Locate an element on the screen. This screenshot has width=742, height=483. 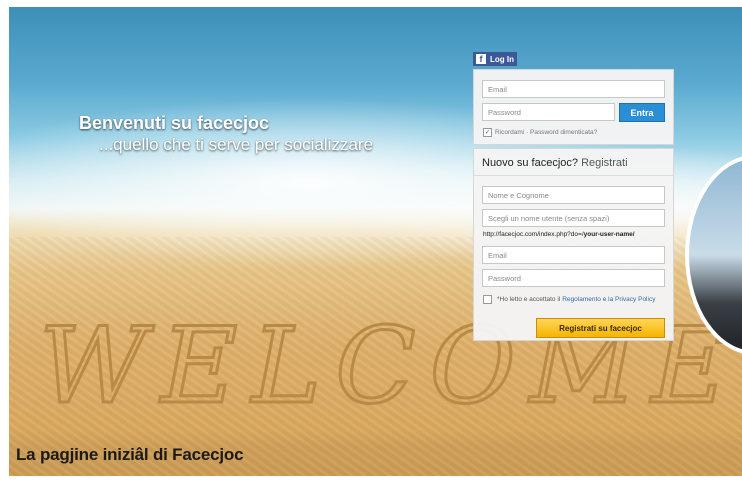
figure-caption: La pagjine iniziâl di Facecjoc is located at coordinates (130, 454).